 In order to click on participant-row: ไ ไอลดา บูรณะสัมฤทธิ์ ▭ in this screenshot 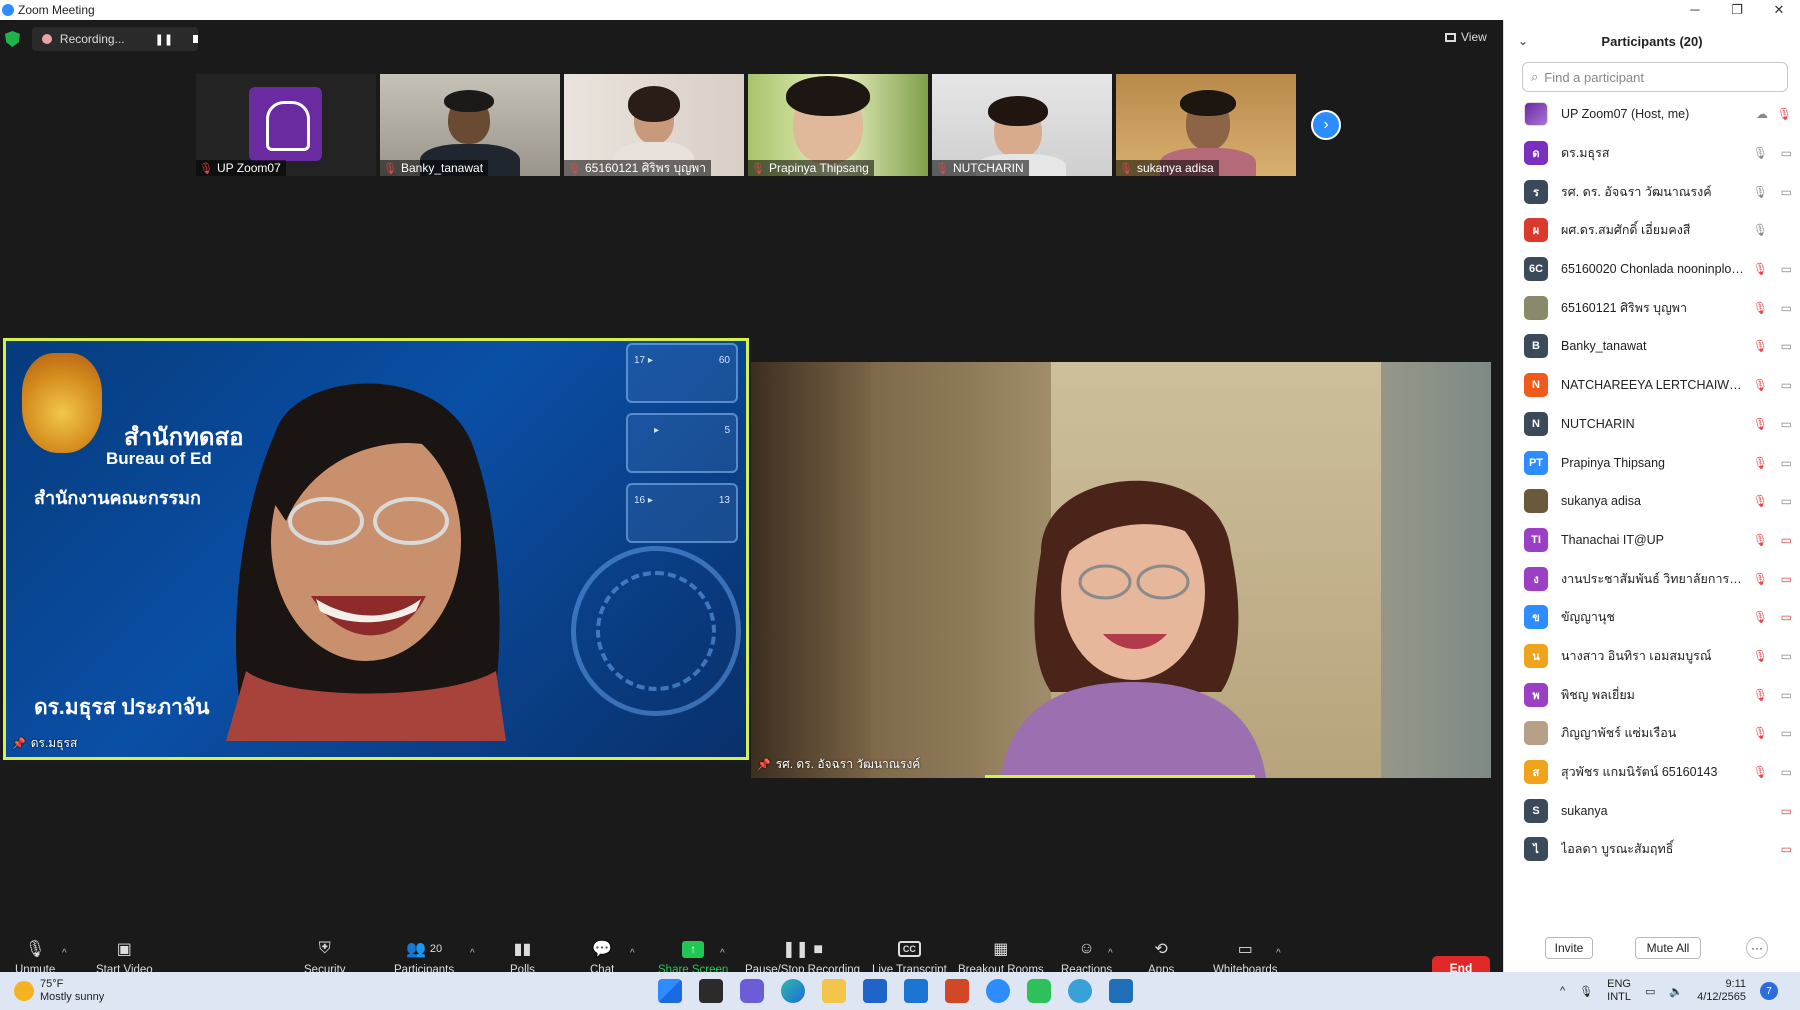, I will do `click(1652, 849)`.